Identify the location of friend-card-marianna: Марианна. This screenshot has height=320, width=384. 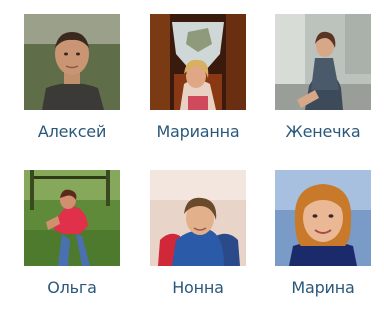
(210, 89).